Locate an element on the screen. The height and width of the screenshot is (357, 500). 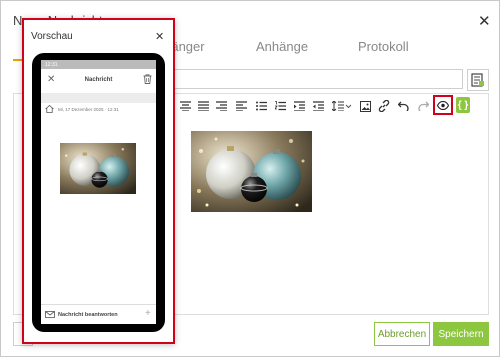
subject-input is located at coordinates (312, 79).